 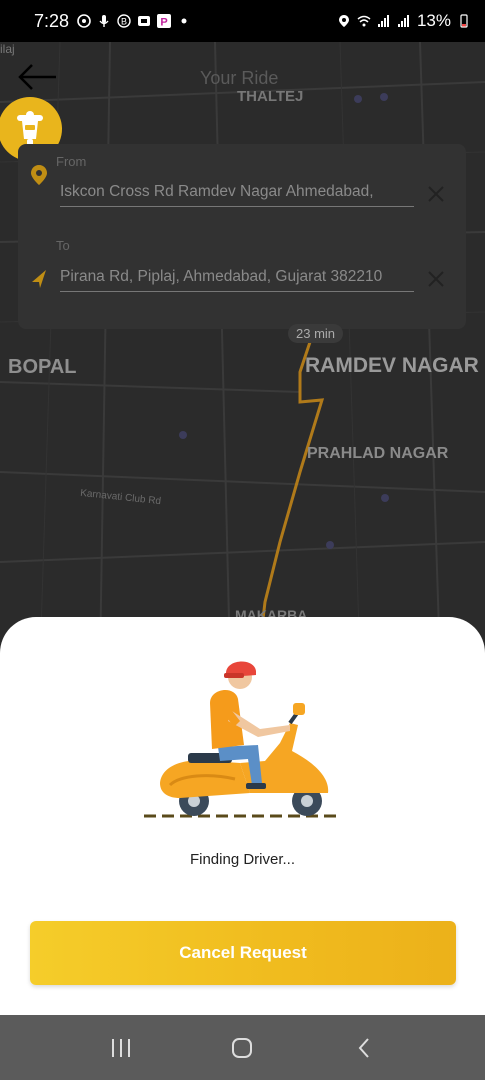 I want to click on destination-arrow-icon, so click(x=39, y=279).